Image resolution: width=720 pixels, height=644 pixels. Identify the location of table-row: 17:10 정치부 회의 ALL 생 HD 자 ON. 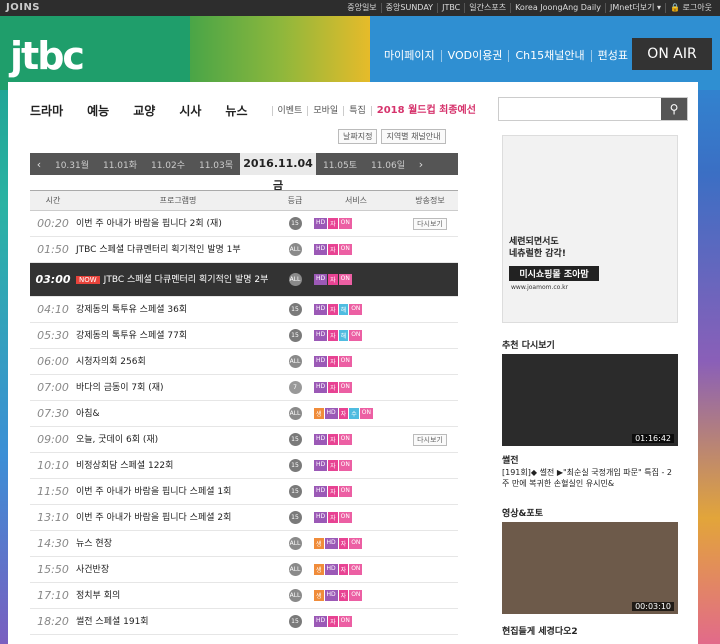
(244, 596).